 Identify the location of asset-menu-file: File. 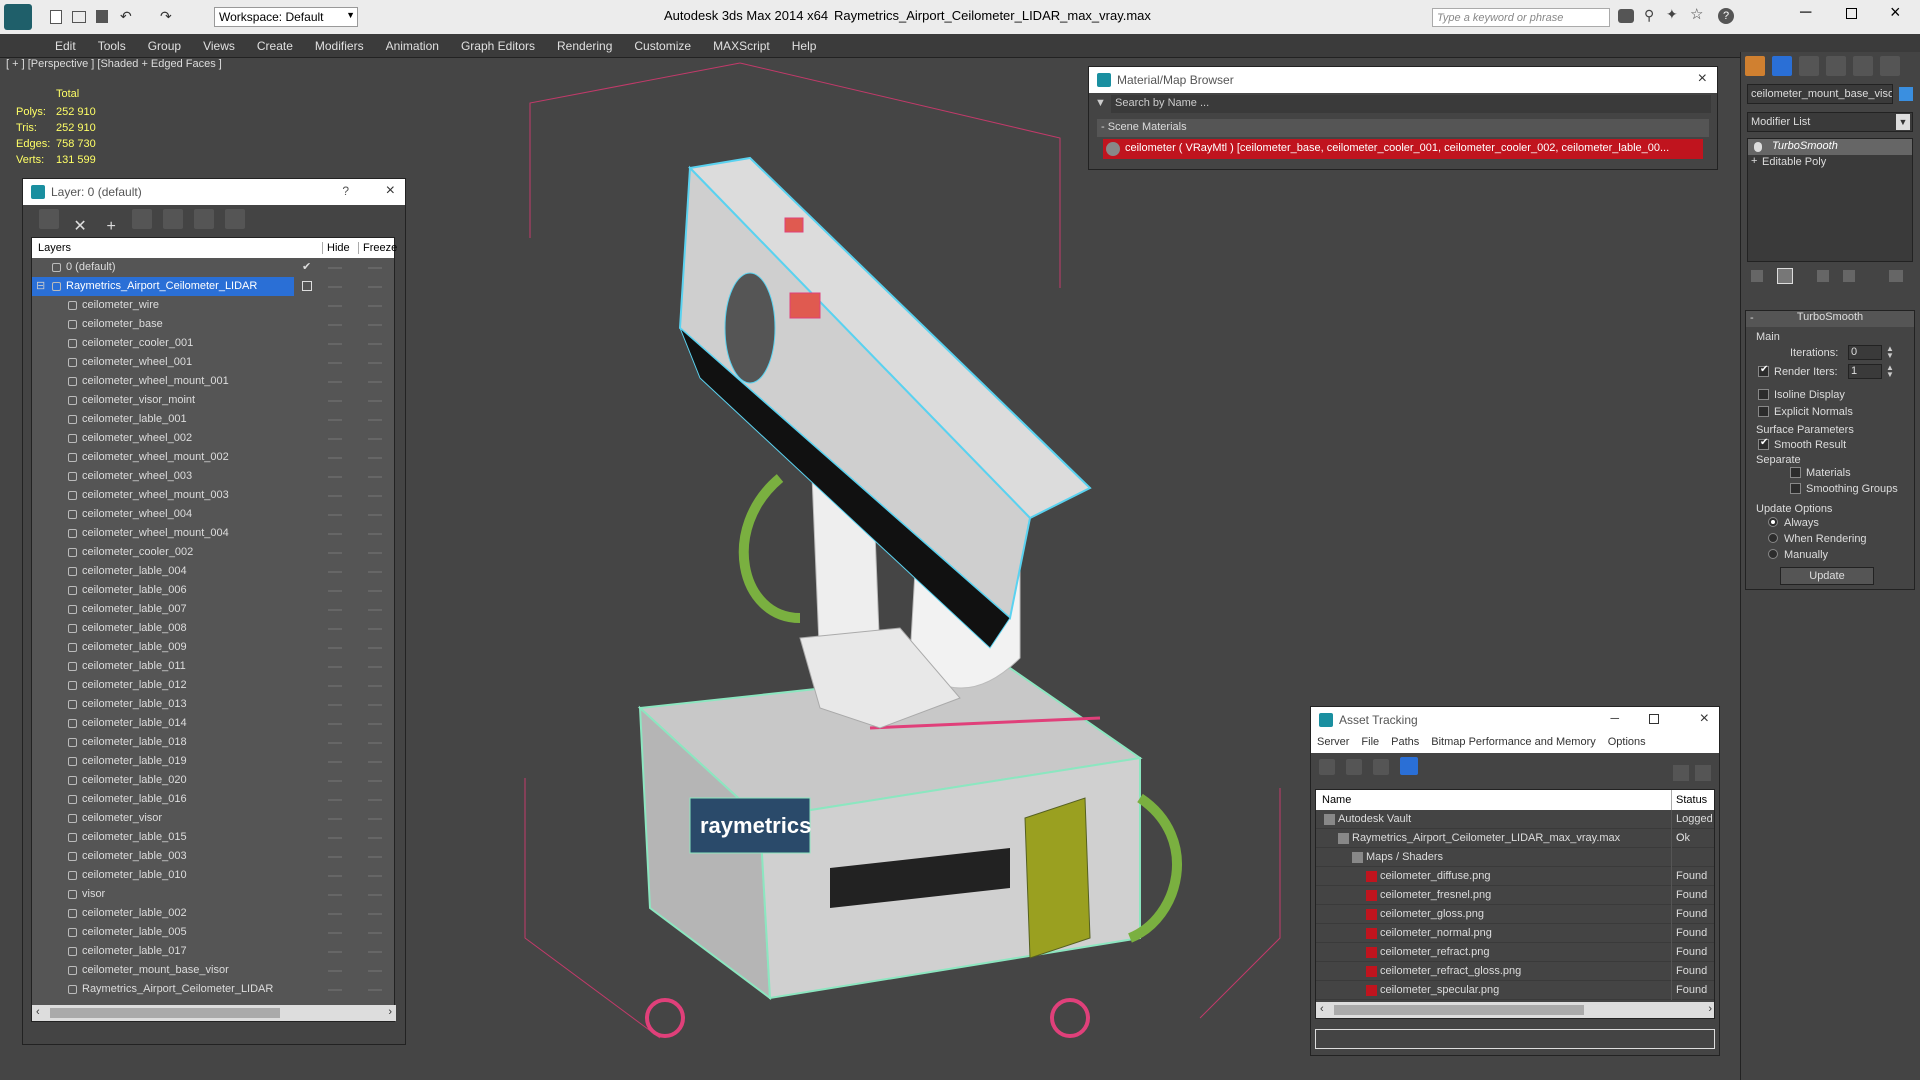
(1370, 742).